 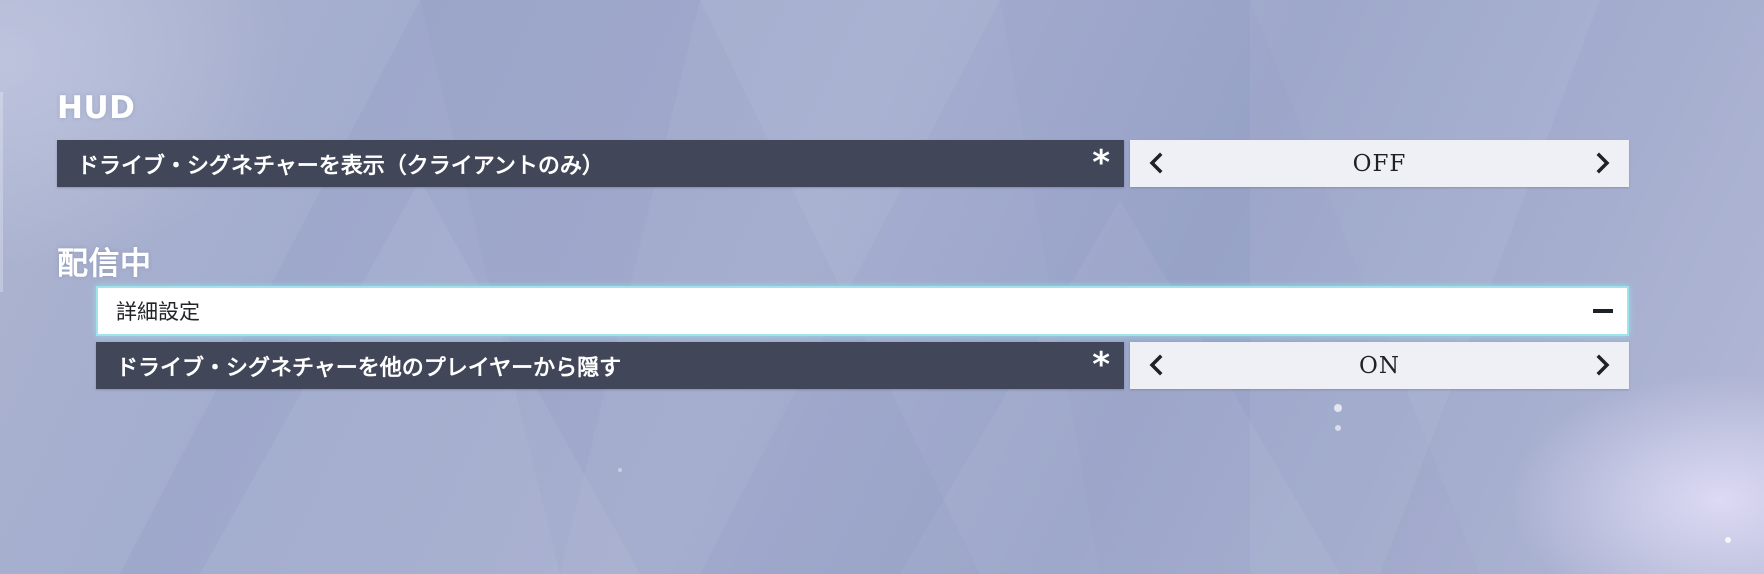 What do you see at coordinates (862, 311) in the screenshot?
I see `advanced-settings-toggle: 詳細設定` at bounding box center [862, 311].